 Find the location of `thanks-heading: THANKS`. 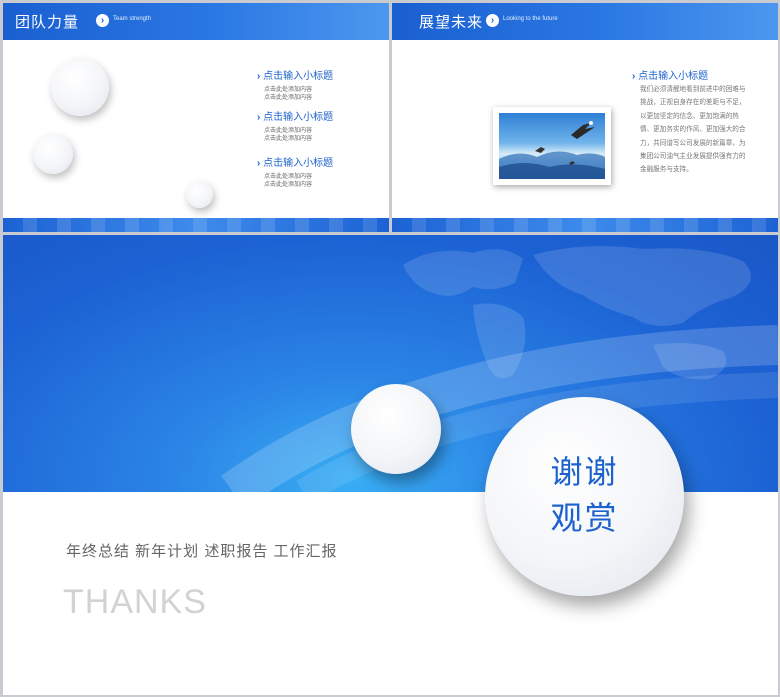

thanks-heading: THANKS is located at coordinates (135, 602).